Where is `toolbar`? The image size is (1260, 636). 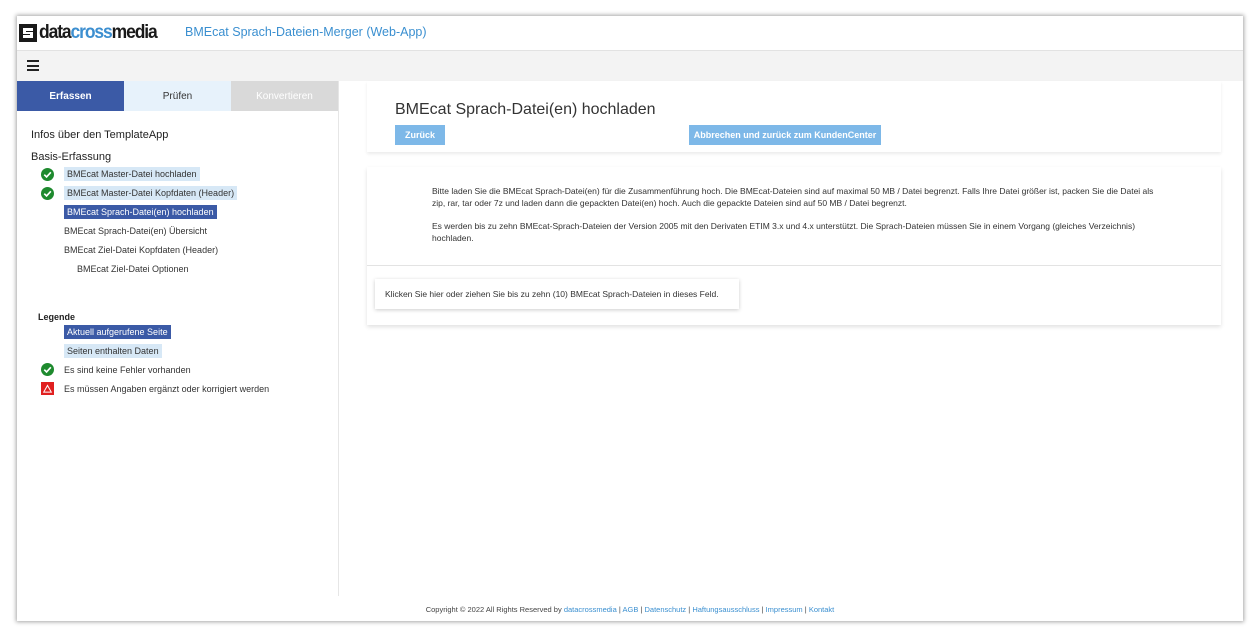 toolbar is located at coordinates (630, 66).